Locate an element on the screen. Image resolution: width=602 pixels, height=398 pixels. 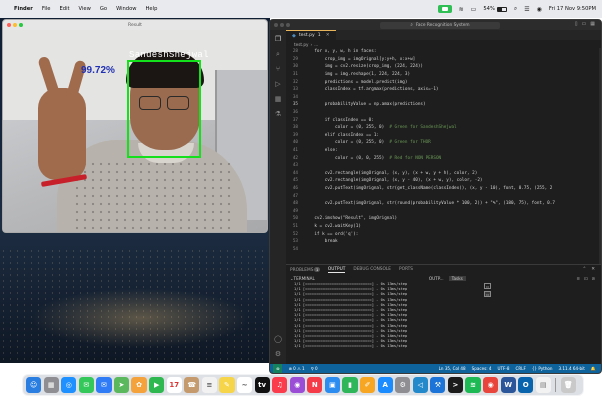
line-number: 29 is located at coordinates (295, 59).